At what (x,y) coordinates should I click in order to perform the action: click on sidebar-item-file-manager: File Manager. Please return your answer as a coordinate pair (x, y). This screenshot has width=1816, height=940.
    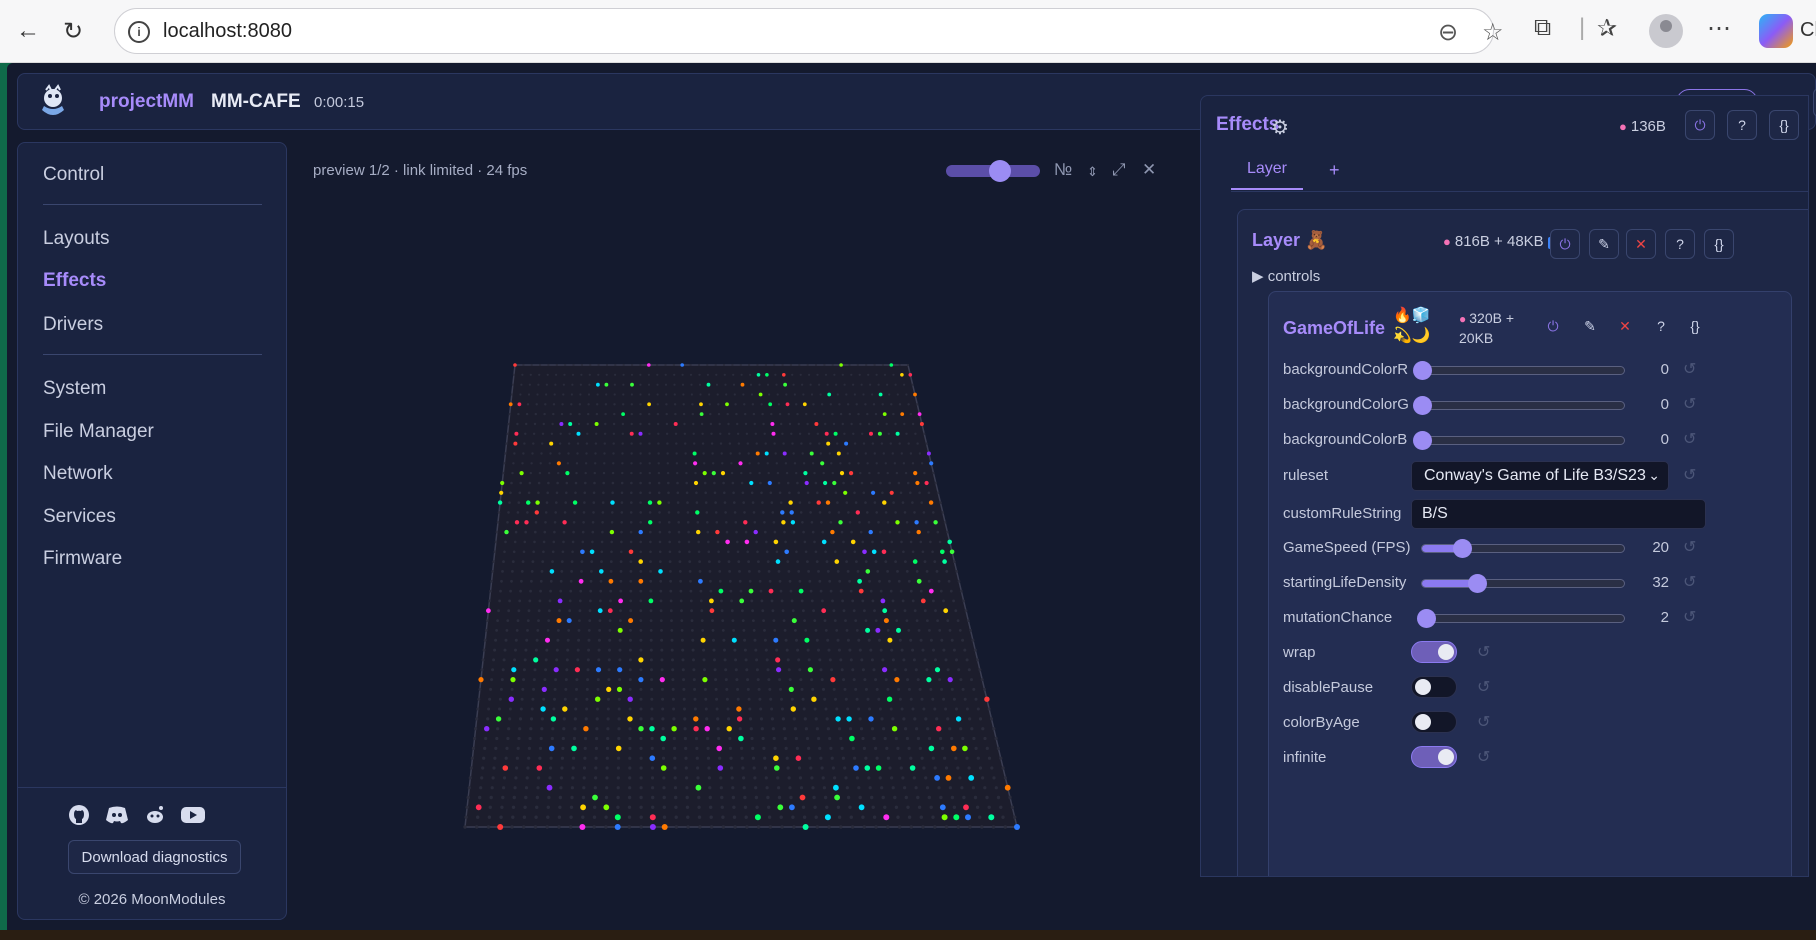
    Looking at the image, I should click on (98, 432).